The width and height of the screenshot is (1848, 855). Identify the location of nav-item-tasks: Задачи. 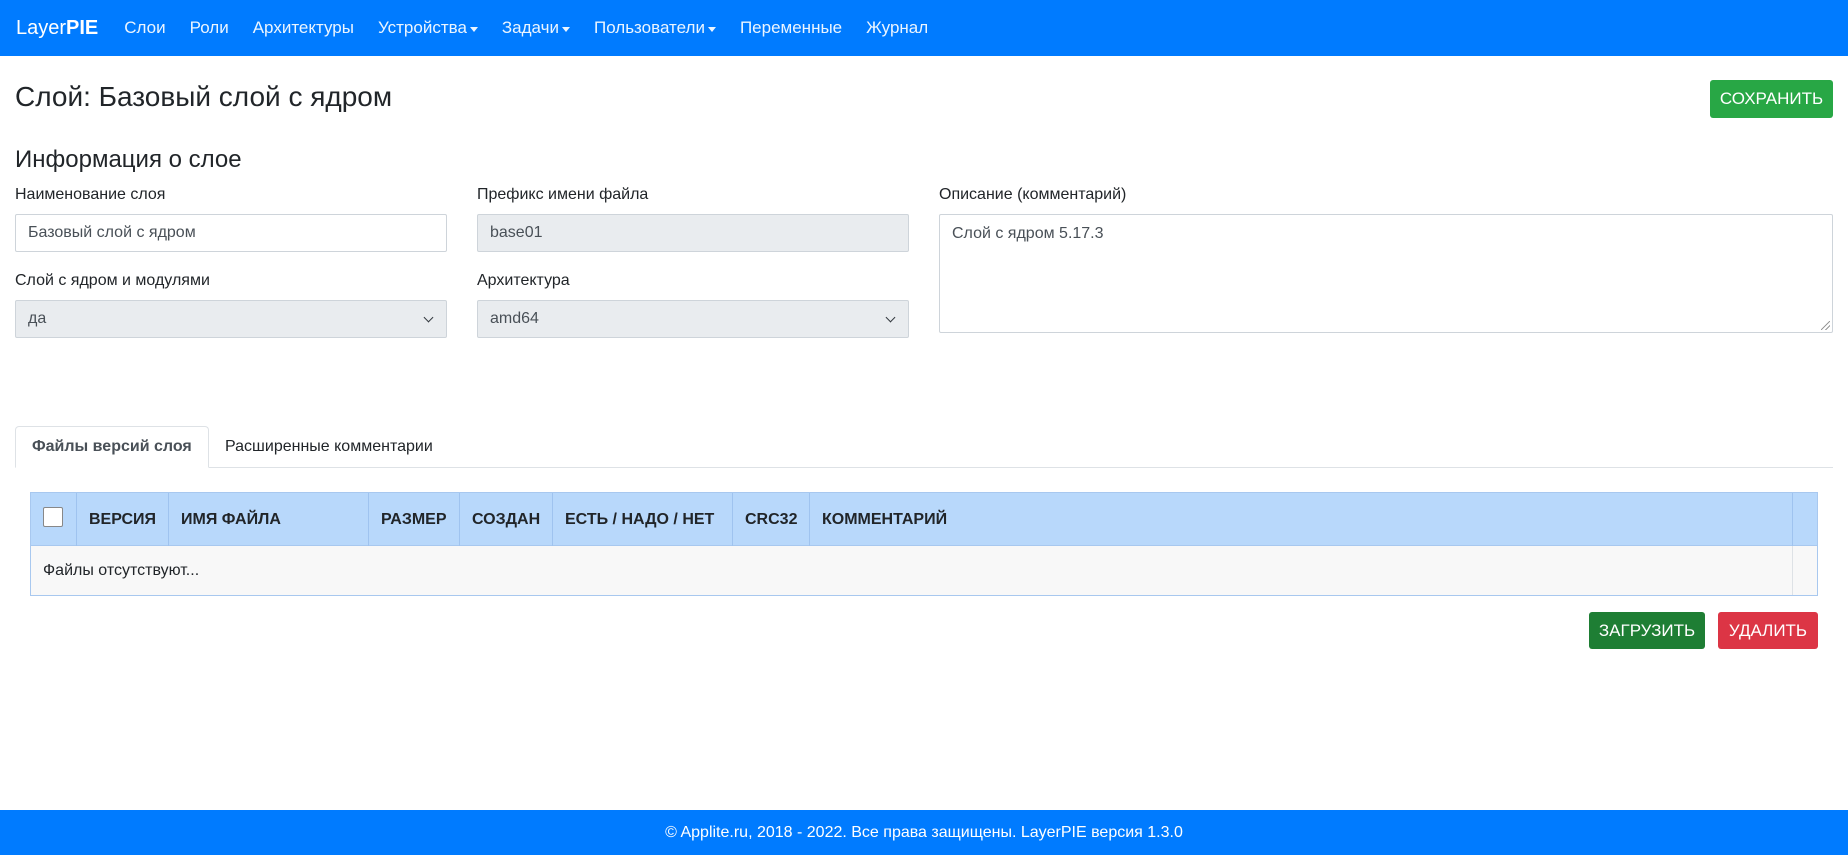
(536, 28).